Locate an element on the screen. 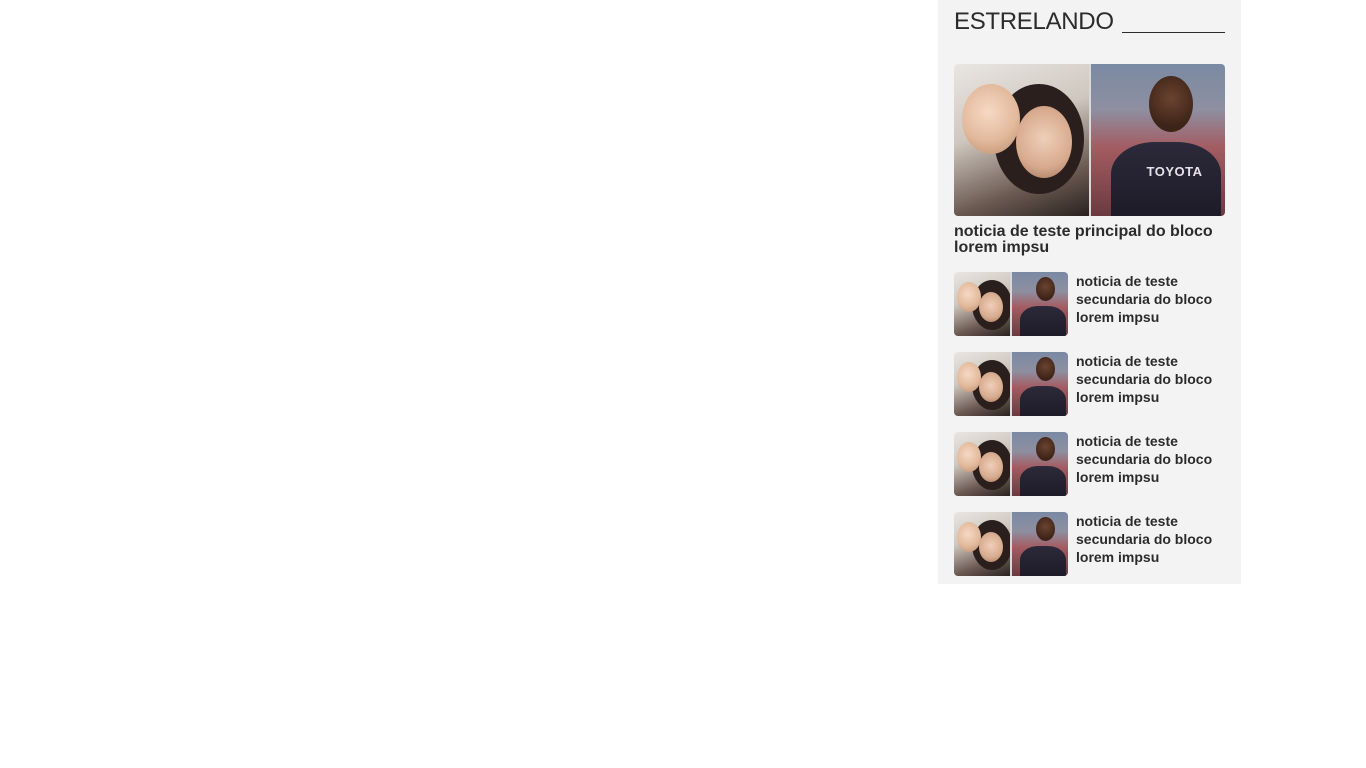 The height and width of the screenshot is (768, 1366). image-right-half: TOYOTA is located at coordinates (1157, 140).